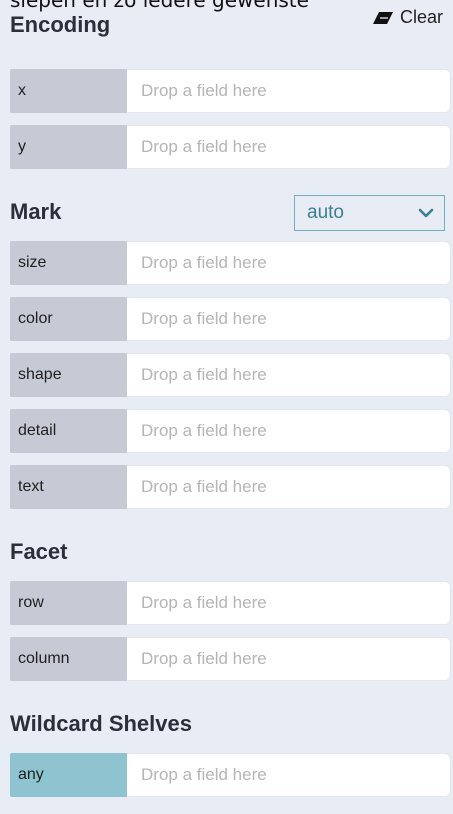 The width and height of the screenshot is (453, 814). Describe the element at coordinates (426, 213) in the screenshot. I see `chevron-down-icon` at that location.